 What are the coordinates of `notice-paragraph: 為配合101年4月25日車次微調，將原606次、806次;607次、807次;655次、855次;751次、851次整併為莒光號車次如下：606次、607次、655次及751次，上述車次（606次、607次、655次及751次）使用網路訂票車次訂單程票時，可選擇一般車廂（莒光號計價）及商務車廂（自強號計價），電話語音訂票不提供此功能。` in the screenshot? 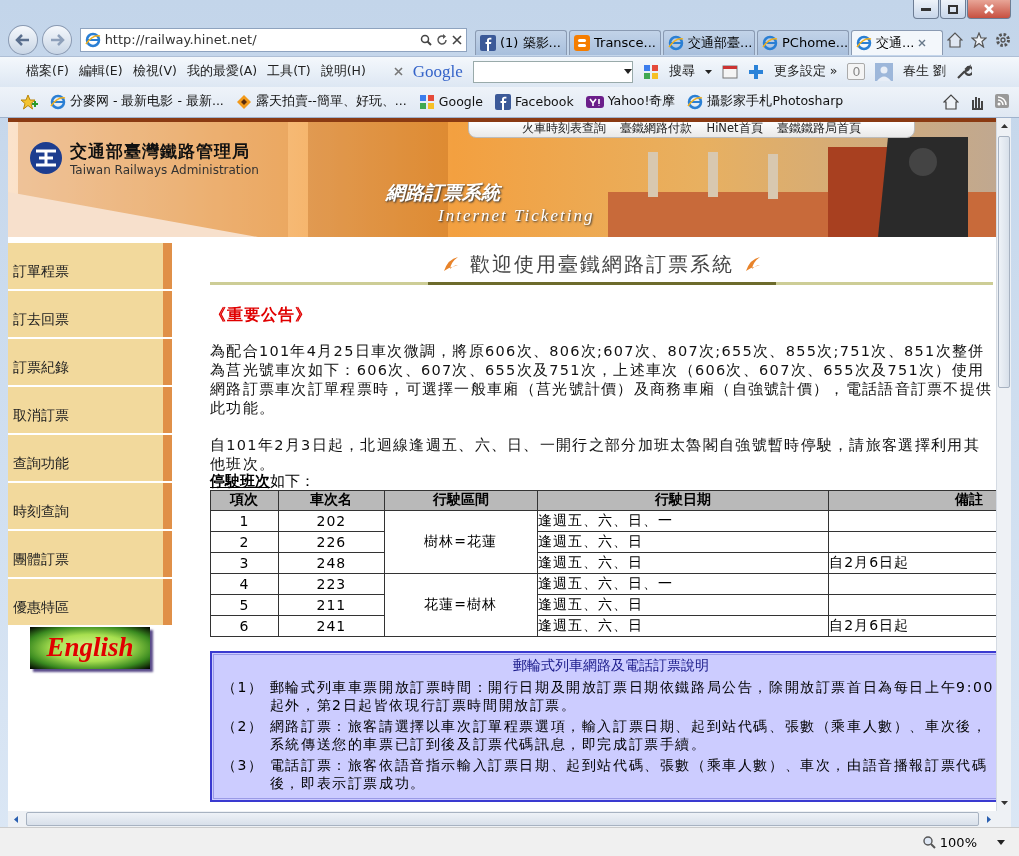 It's located at (601, 379).